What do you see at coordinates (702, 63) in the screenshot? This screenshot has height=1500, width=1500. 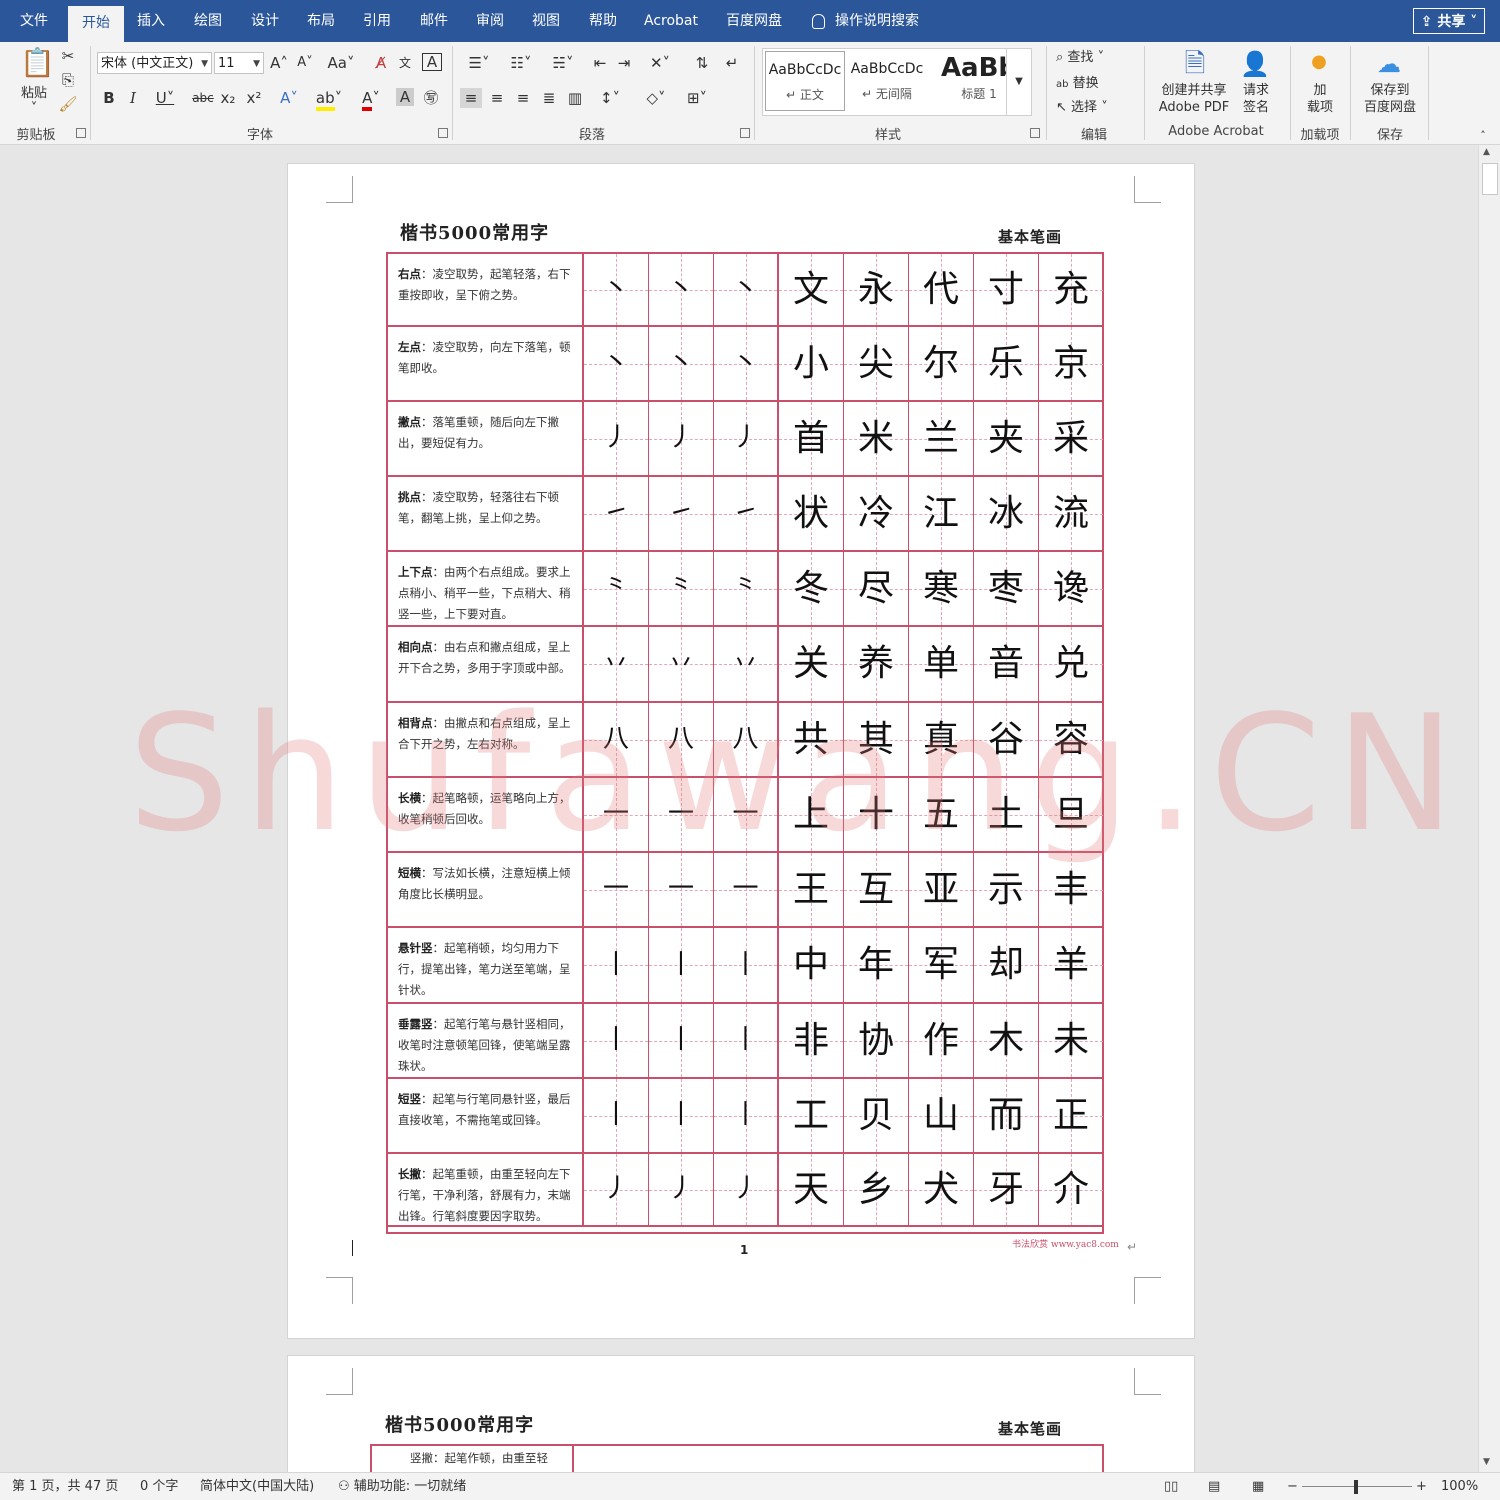 I see `sort-icon: ⇅` at bounding box center [702, 63].